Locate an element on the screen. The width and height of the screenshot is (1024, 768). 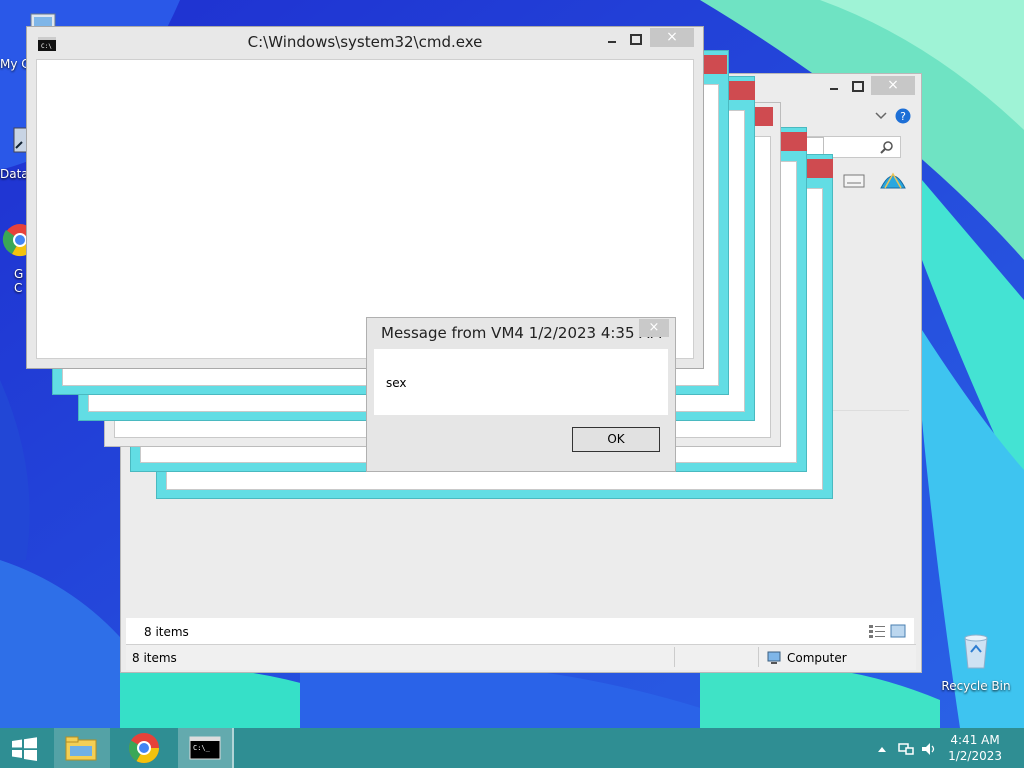
explorer-divider is located at coordinates (870, 410).